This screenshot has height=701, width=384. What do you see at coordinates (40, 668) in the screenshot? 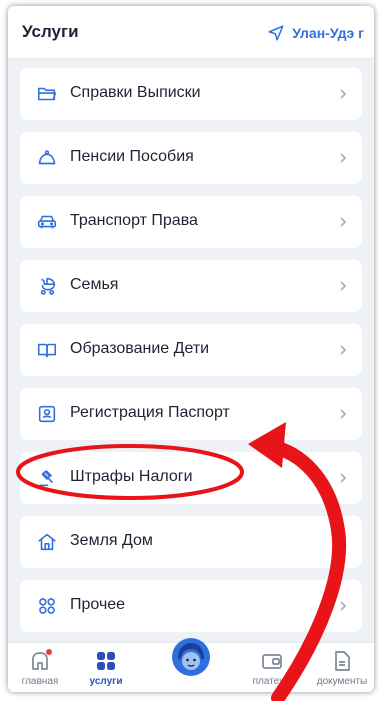
I see `tab-home: главная` at bounding box center [40, 668].